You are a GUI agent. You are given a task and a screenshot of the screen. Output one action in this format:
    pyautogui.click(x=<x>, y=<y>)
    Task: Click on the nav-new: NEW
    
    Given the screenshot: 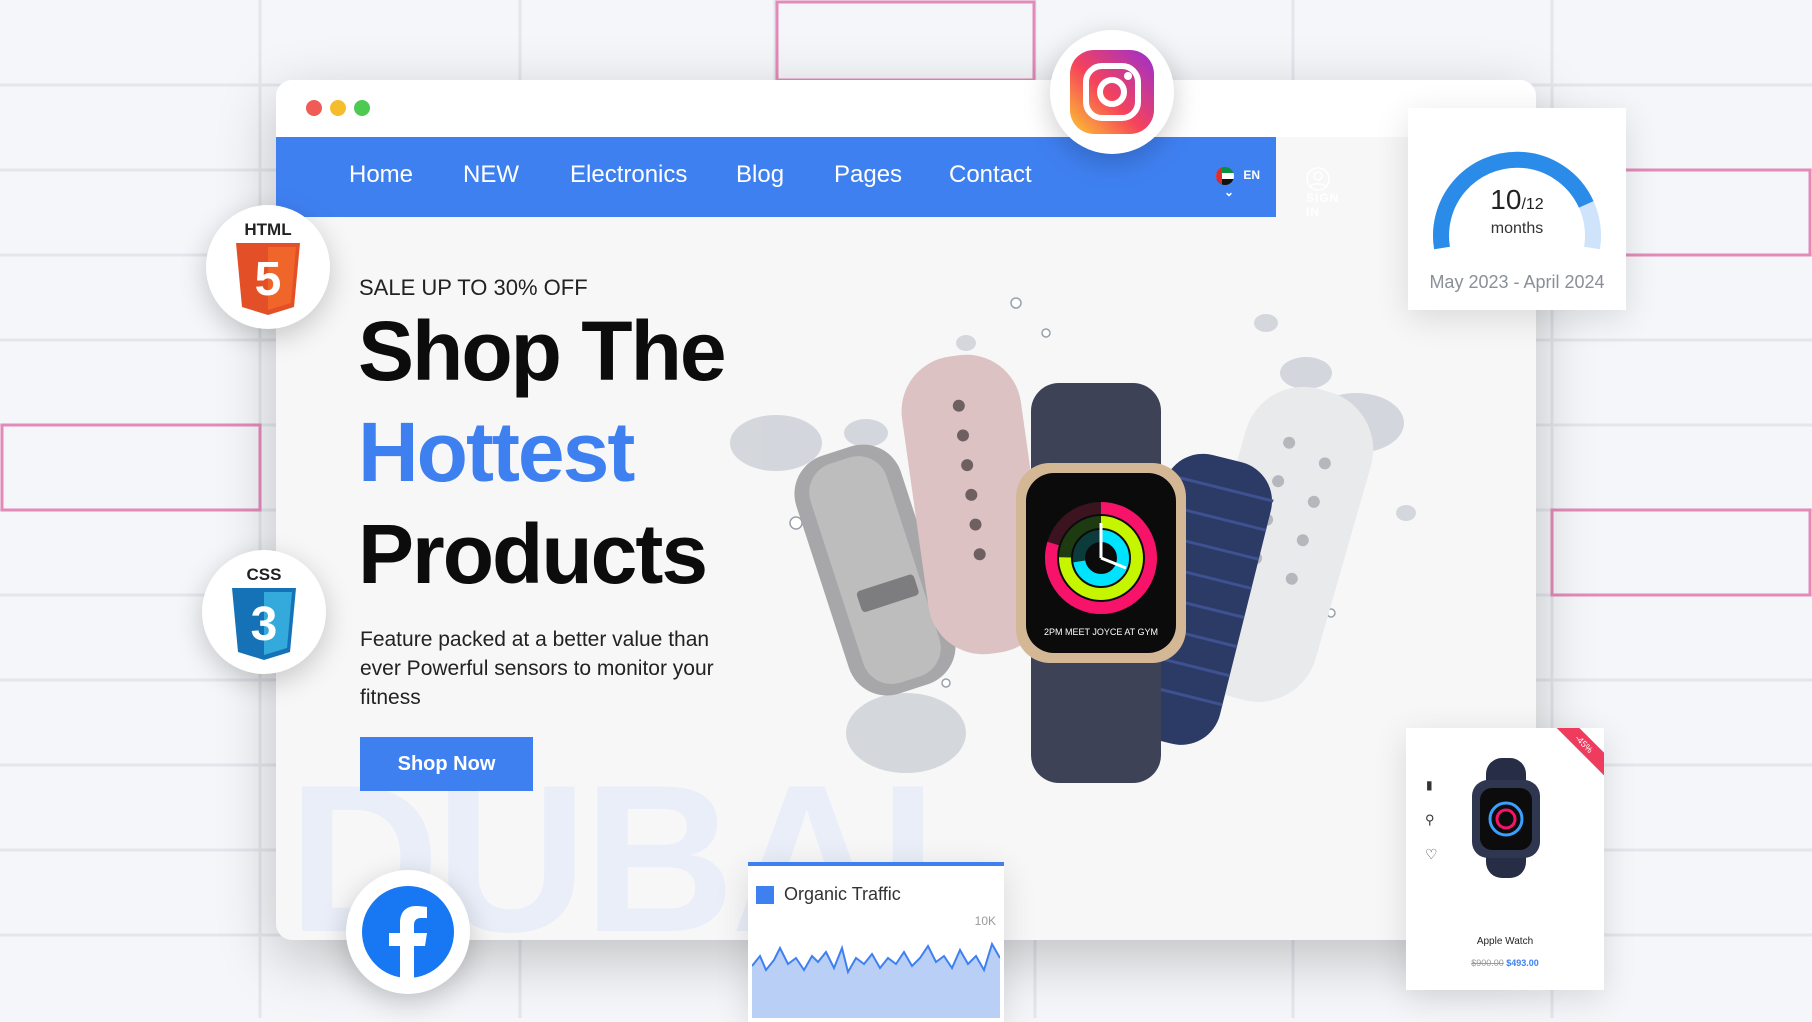 What is the action you would take?
    pyautogui.click(x=491, y=175)
    